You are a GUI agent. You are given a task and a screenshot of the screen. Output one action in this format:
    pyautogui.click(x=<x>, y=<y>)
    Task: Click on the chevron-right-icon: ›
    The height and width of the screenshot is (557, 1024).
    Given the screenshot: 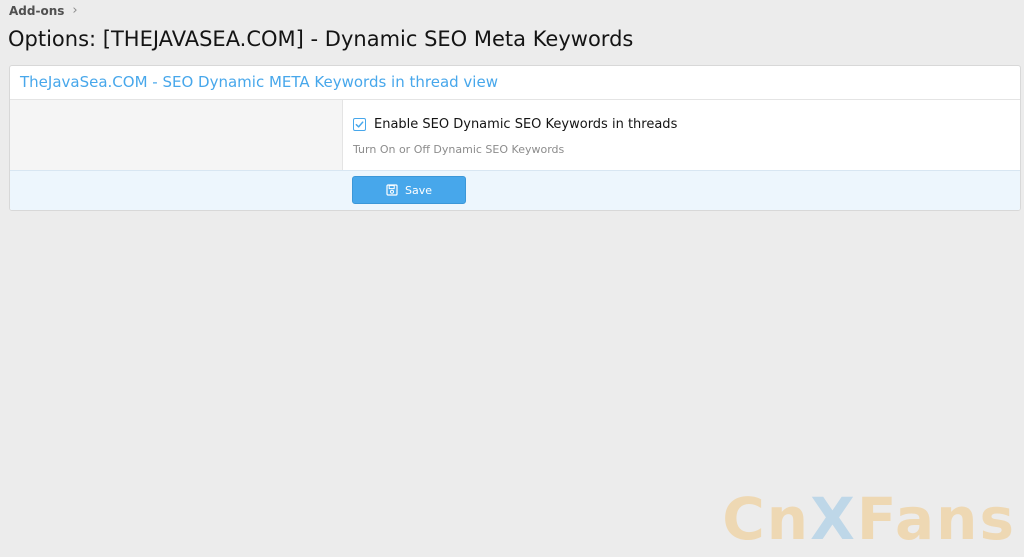 What is the action you would take?
    pyautogui.click(x=75, y=10)
    